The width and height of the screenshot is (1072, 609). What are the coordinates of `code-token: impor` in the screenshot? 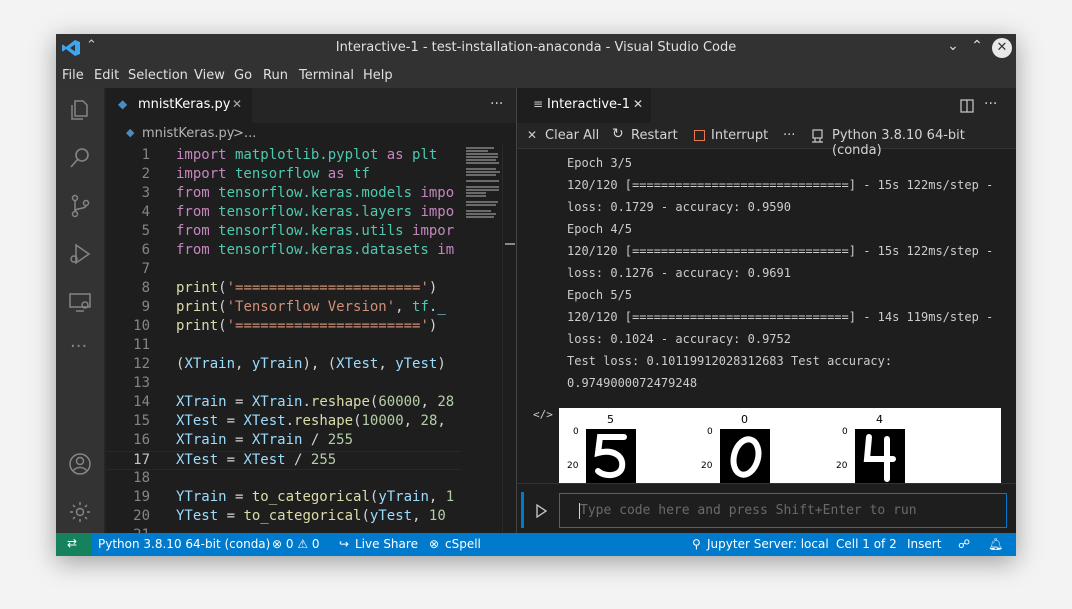 It's located at (429, 231).